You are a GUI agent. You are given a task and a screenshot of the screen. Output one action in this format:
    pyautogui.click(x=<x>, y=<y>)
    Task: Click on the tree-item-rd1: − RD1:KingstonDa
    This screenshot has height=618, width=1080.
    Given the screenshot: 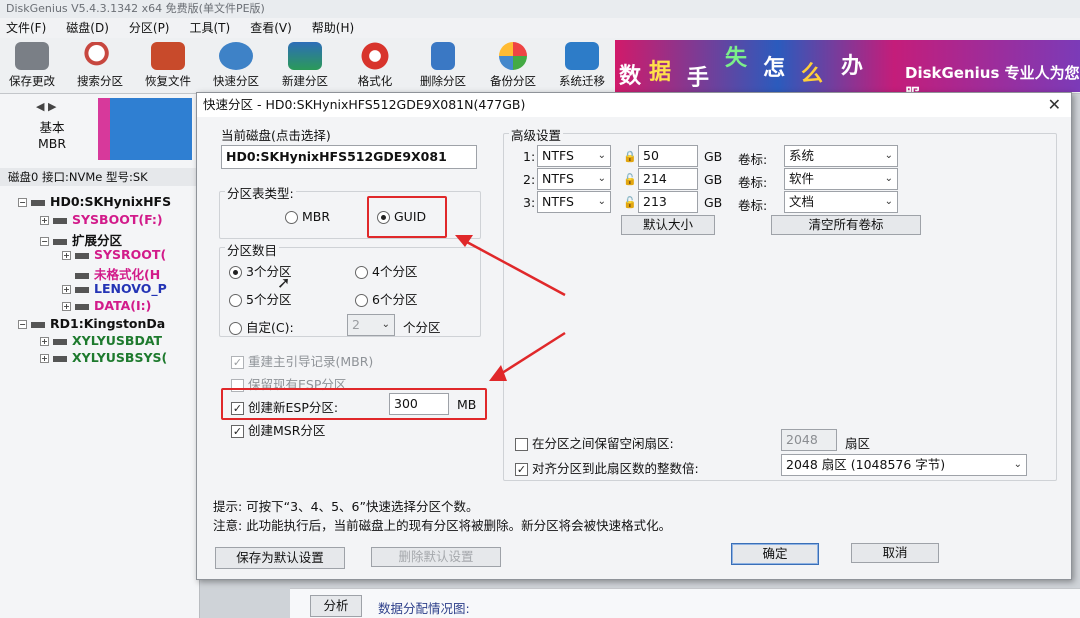 What is the action you would take?
    pyautogui.click(x=91, y=323)
    